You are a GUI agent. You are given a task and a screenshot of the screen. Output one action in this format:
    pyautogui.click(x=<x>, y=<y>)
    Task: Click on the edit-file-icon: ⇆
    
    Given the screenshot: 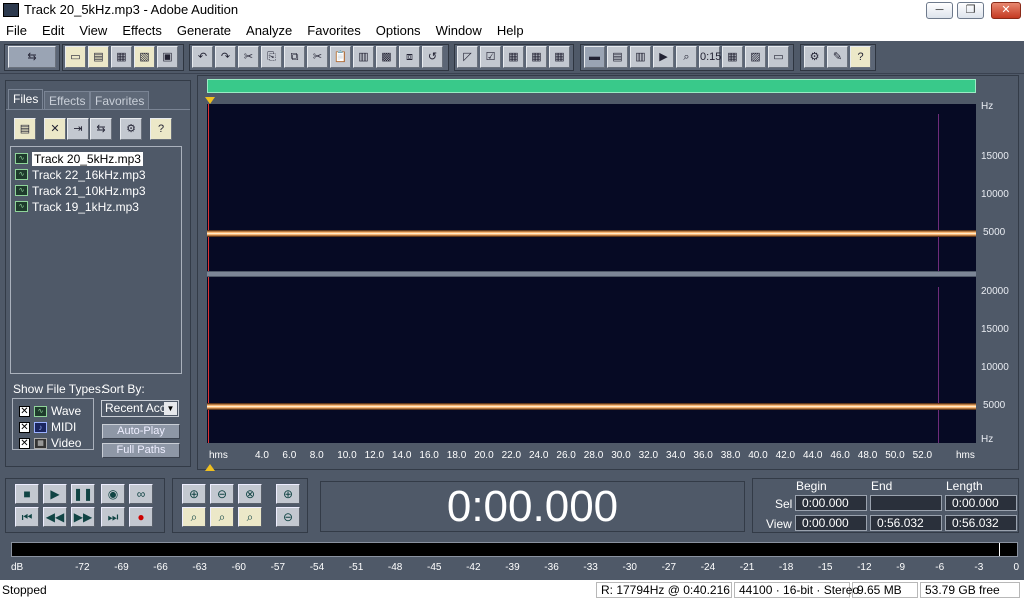 What is the action you would take?
    pyautogui.click(x=101, y=129)
    